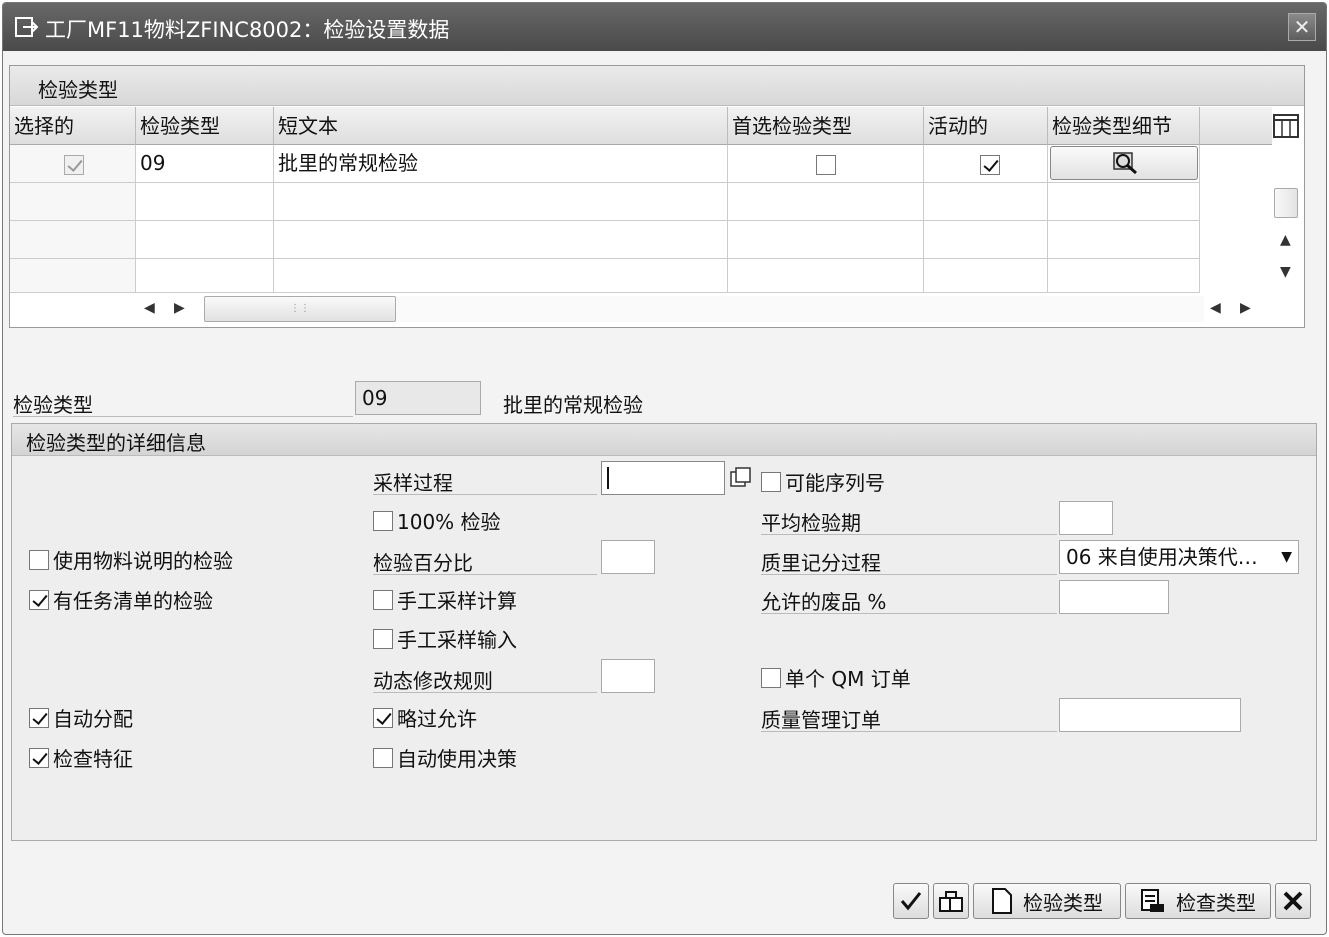 The image size is (1329, 937). I want to click on dynamic-mod-rule-input, so click(628, 676).